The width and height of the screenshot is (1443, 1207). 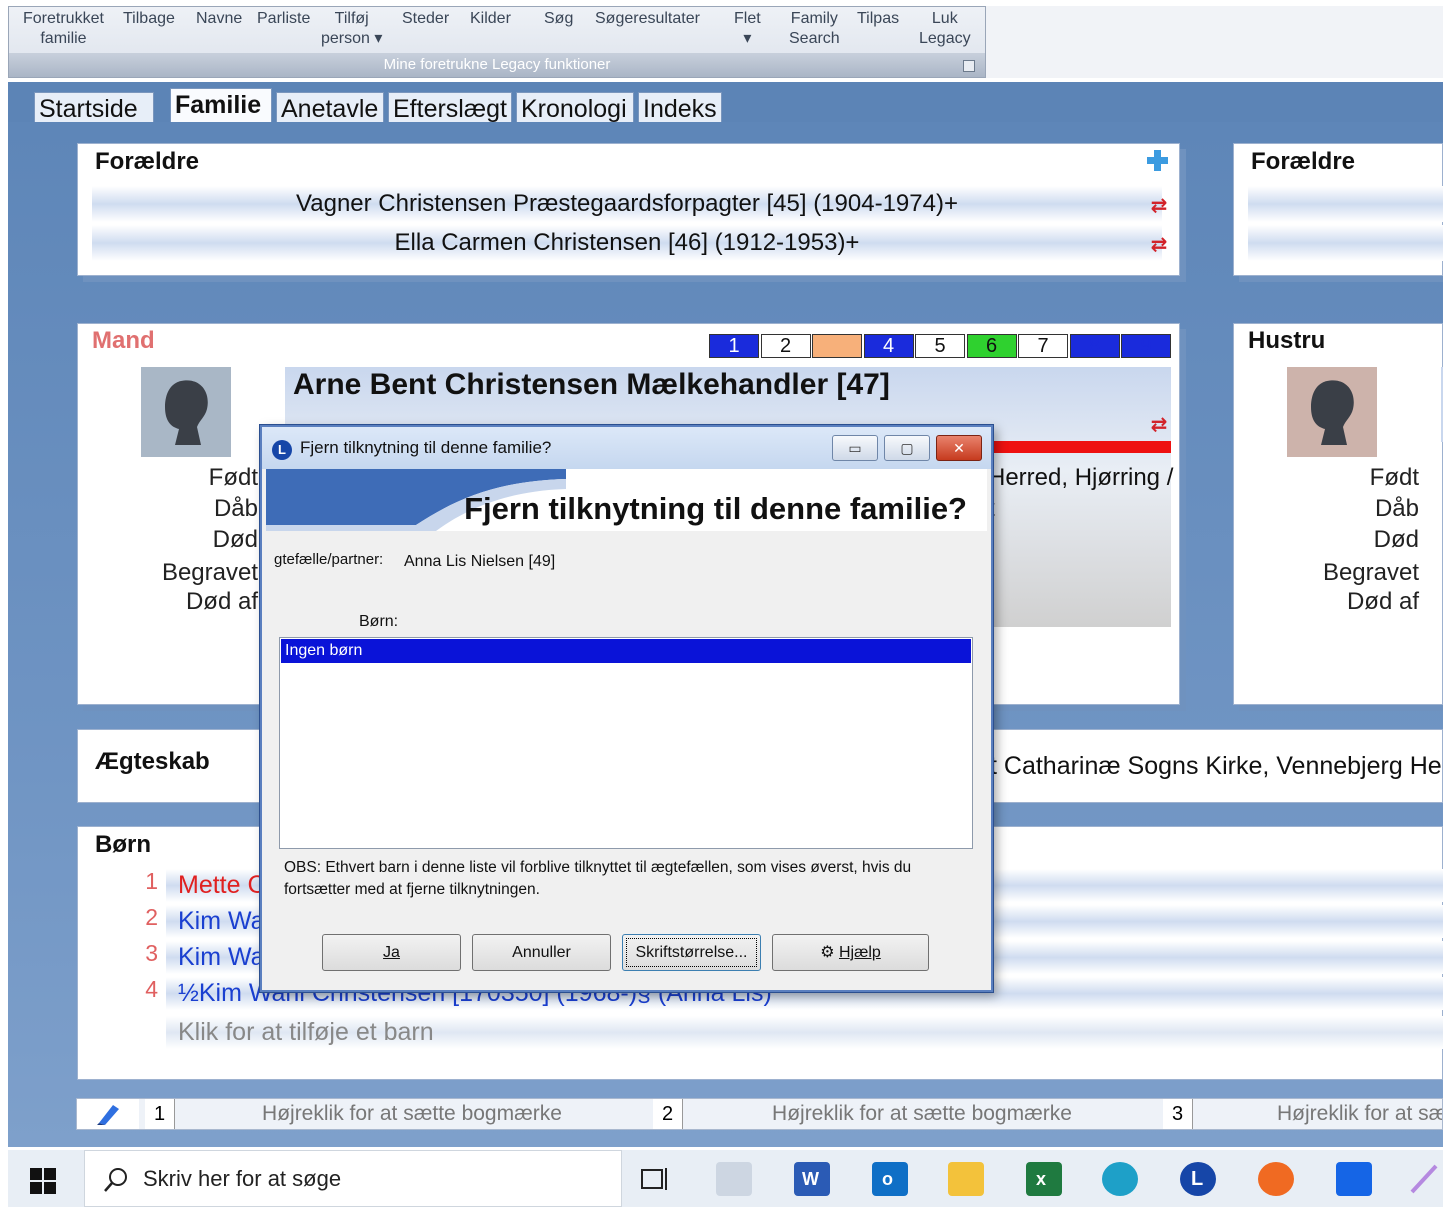 What do you see at coordinates (1423, 1179) in the screenshot?
I see `pen-app-icon` at bounding box center [1423, 1179].